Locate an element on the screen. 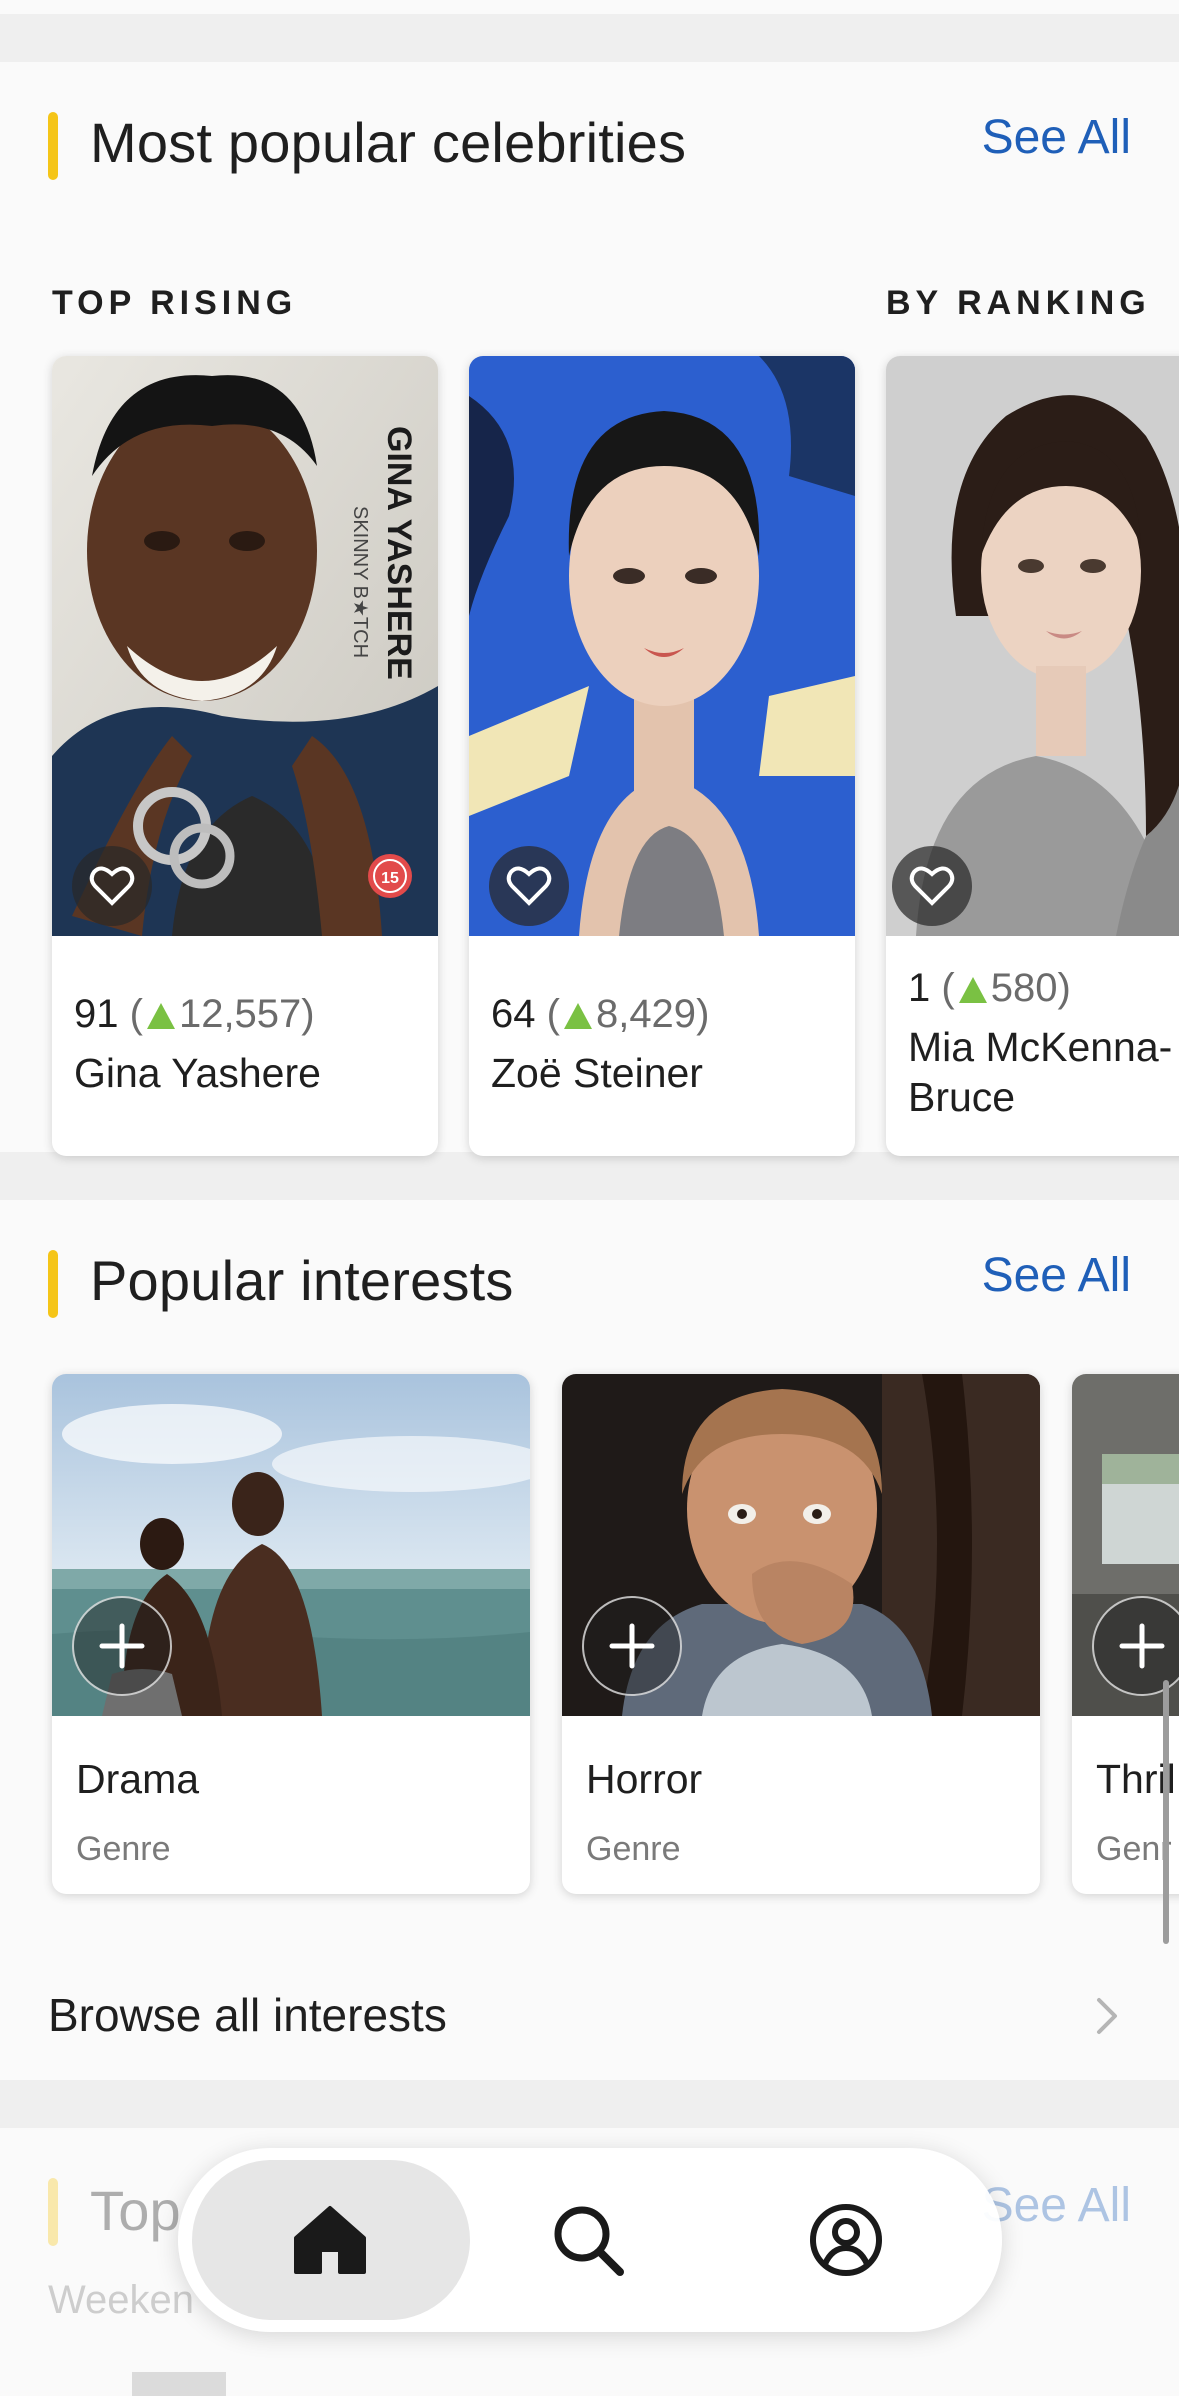 Image resolution: width=1179 pixels, height=2396 pixels. nav-home is located at coordinates (330, 2240).